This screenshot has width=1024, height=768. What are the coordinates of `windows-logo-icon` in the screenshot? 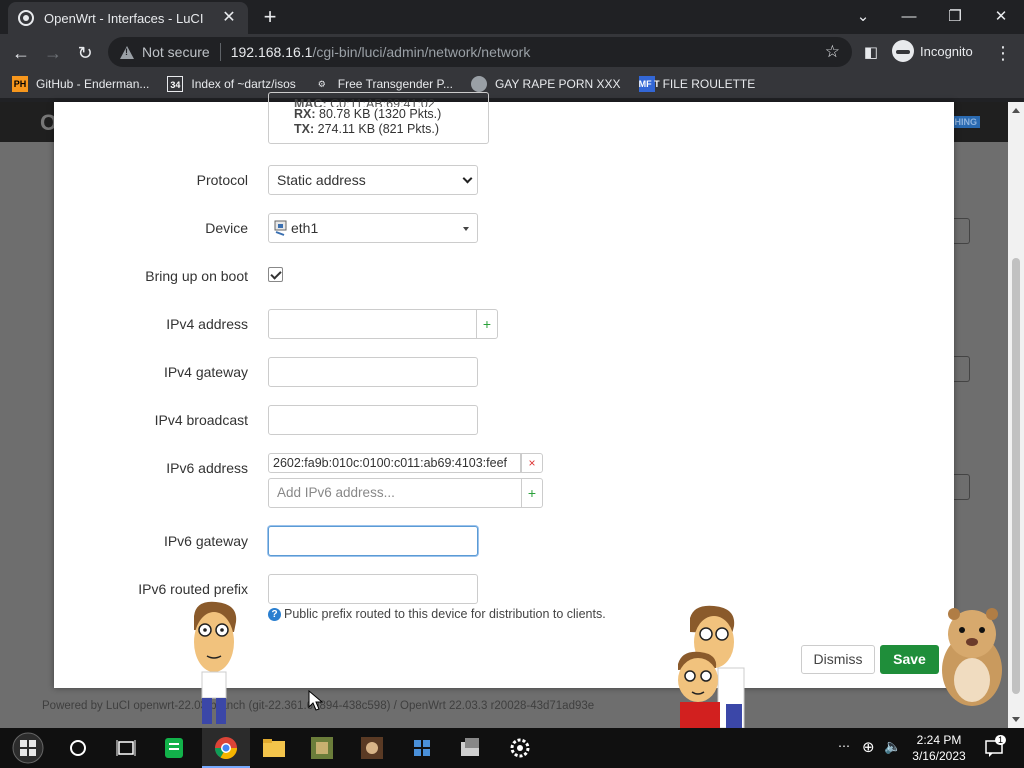 It's located at (28, 748).